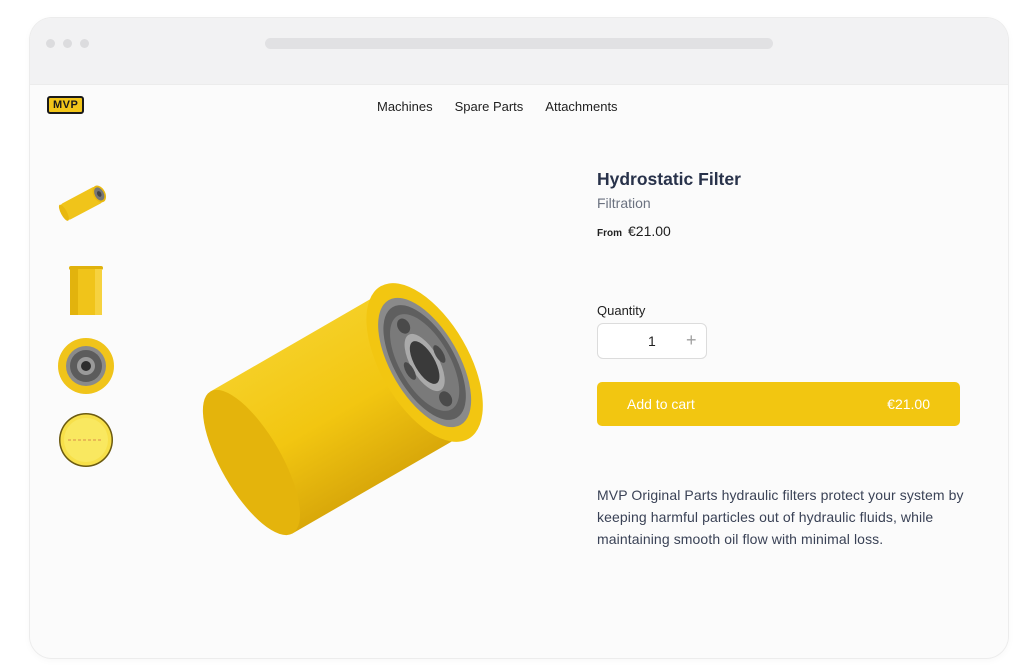 This screenshot has height=668, width=1024. I want to click on nav-item-spare-parts: Spare Parts, so click(489, 106).